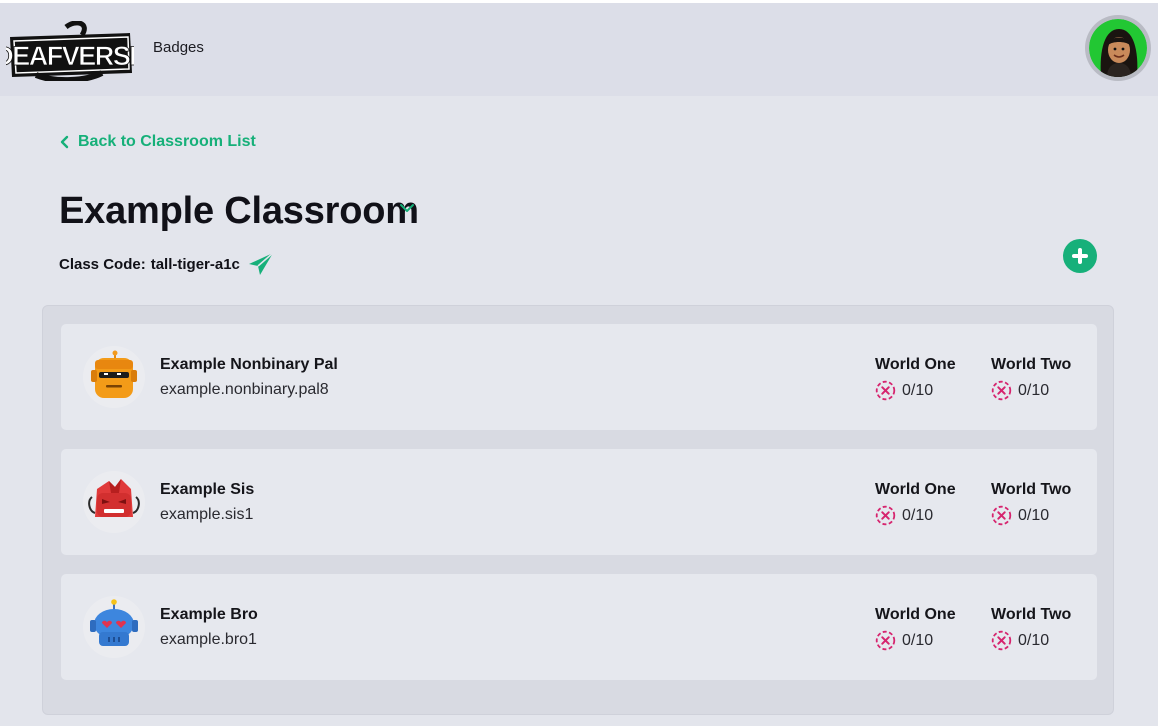 This screenshot has height=726, width=1158. Describe the element at coordinates (178, 47) in the screenshot. I see `nav-badges-link: Badges` at that location.